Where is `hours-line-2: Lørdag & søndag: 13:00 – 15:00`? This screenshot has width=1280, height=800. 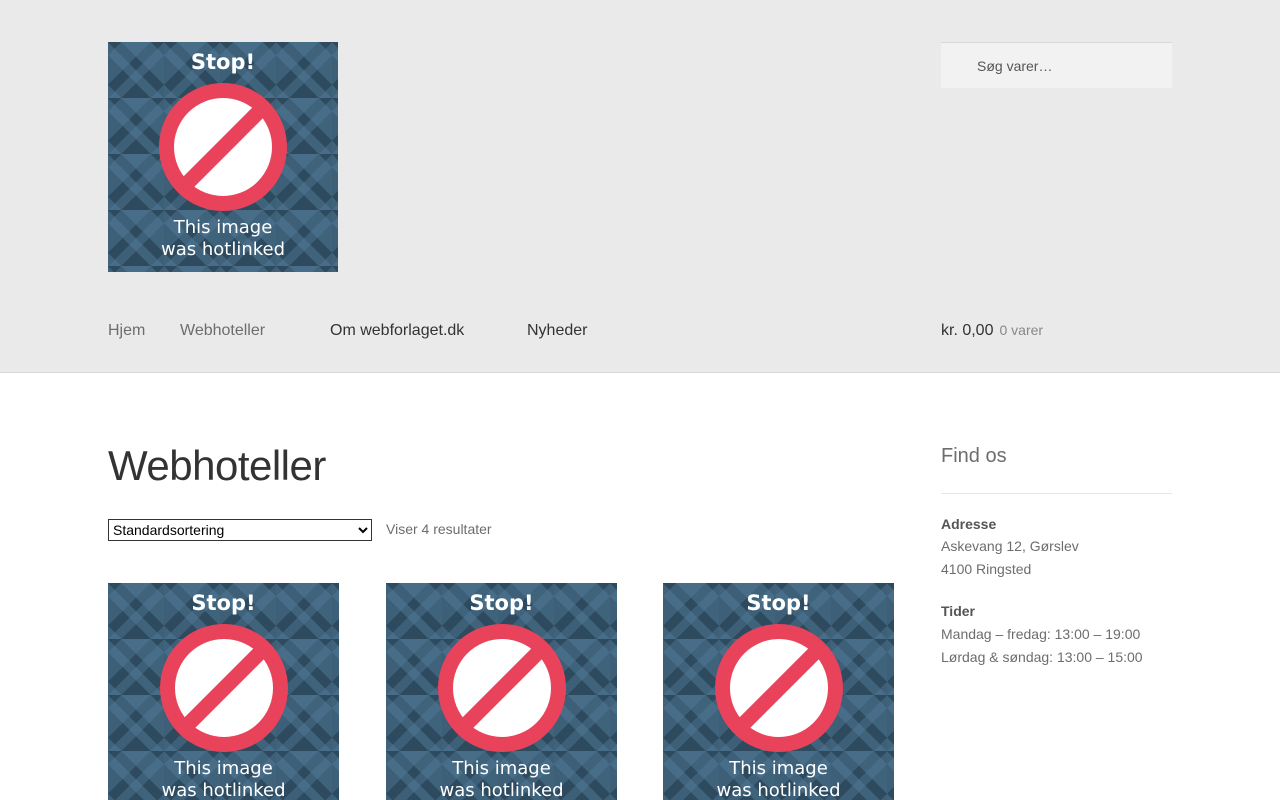 hours-line-2: Lørdag & søndag: 13:00 – 15:00 is located at coordinates (1042, 657).